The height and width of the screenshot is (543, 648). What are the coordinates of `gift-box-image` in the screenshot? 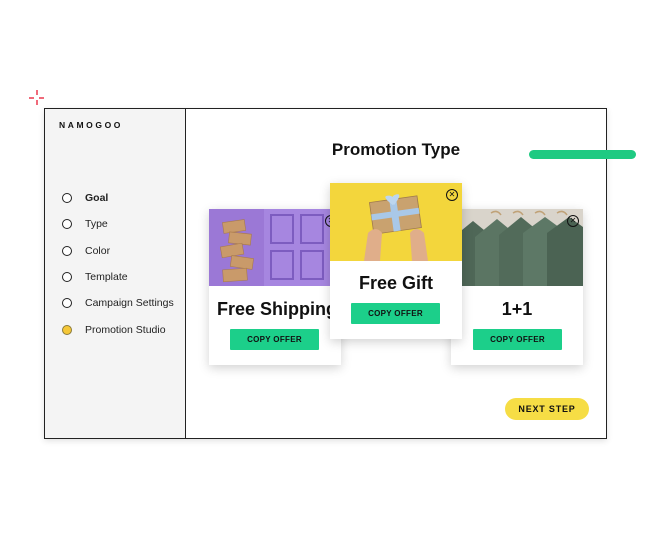 It's located at (396, 222).